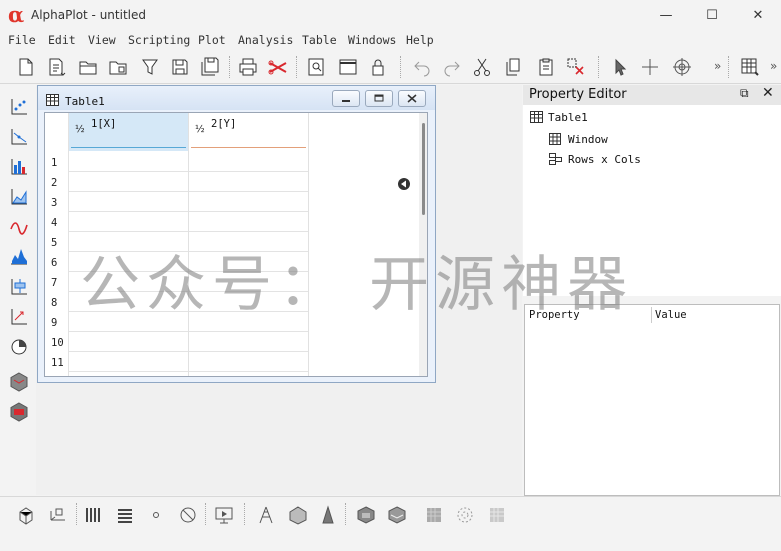  I want to click on row-number: 10, so click(57, 343).